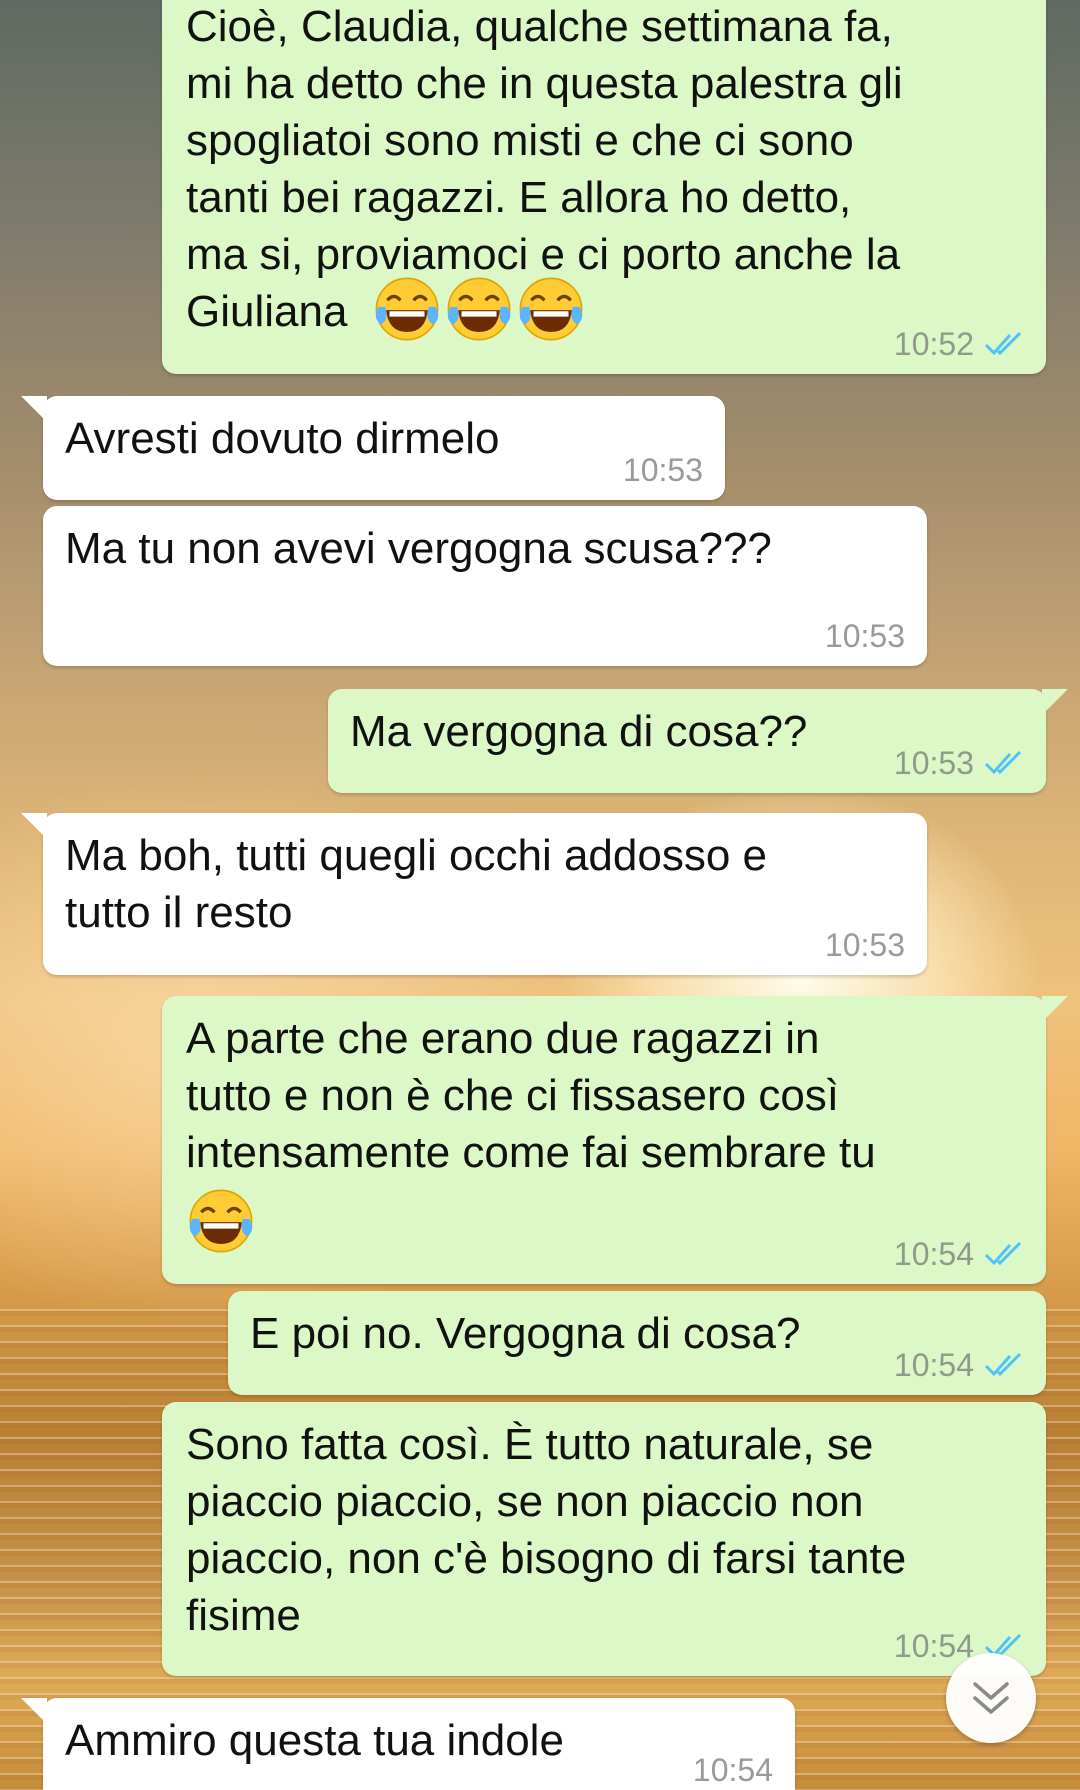 This screenshot has height=1790, width=1080. Describe the element at coordinates (418, 548) in the screenshot. I see `message-text: Ma tu non avevi vergogna scusa???` at that location.